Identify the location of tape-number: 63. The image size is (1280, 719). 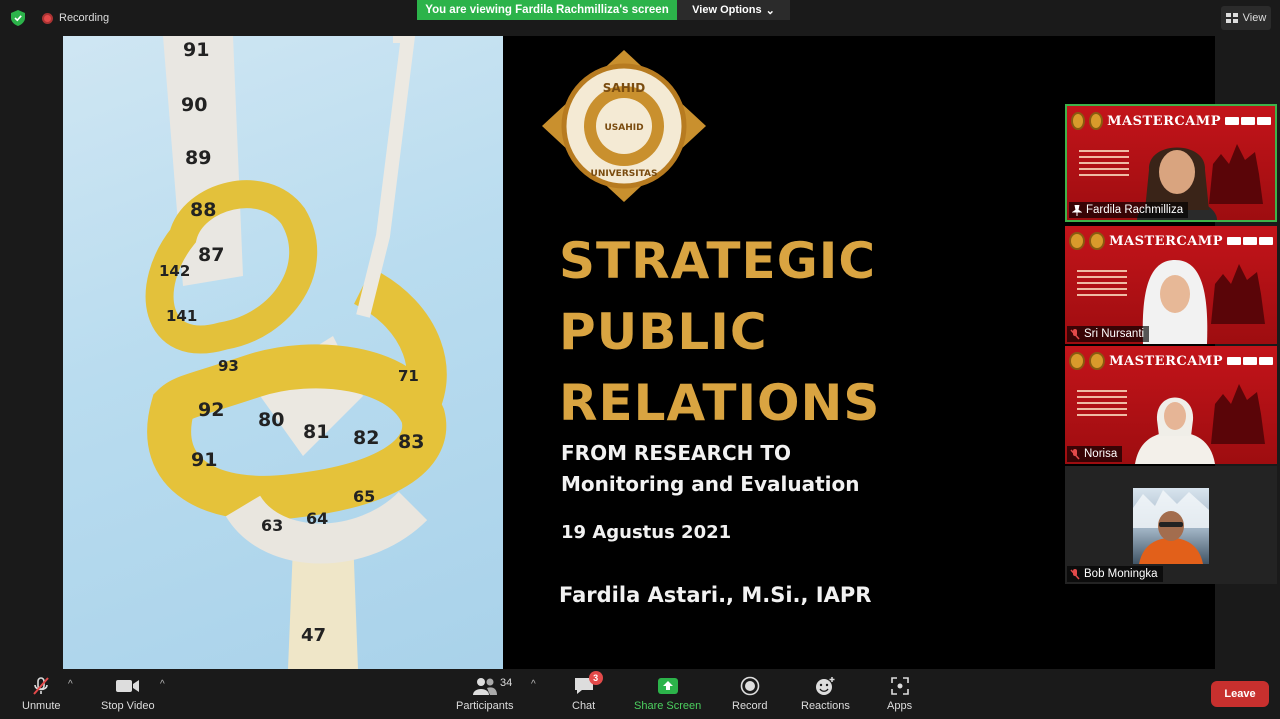
(272, 525).